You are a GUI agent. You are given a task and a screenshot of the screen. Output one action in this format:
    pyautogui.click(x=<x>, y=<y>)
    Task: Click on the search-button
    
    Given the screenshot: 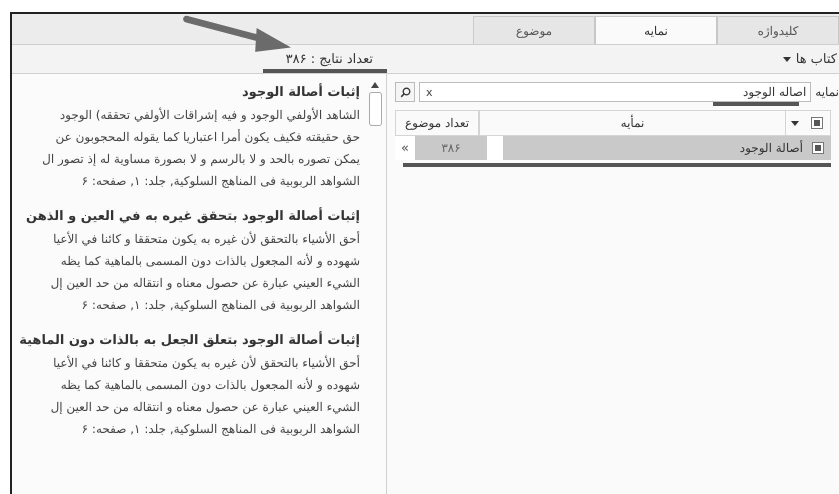 What is the action you would take?
    pyautogui.click(x=405, y=92)
    